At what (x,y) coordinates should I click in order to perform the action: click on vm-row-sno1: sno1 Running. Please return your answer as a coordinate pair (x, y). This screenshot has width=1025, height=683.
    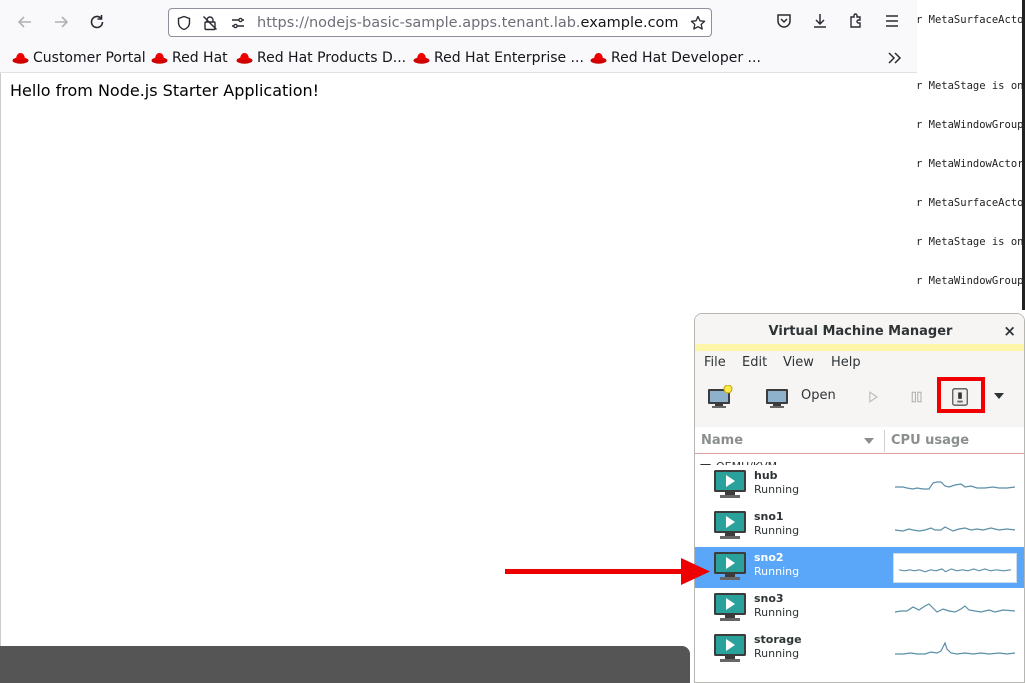
    Looking at the image, I should click on (859, 526).